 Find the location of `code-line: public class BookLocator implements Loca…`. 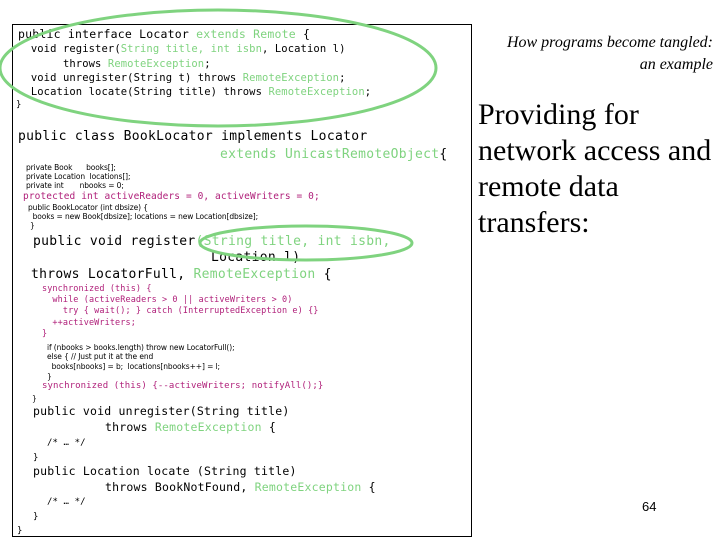

code-line: public class BookLocator implements Loca… is located at coordinates (193, 136).